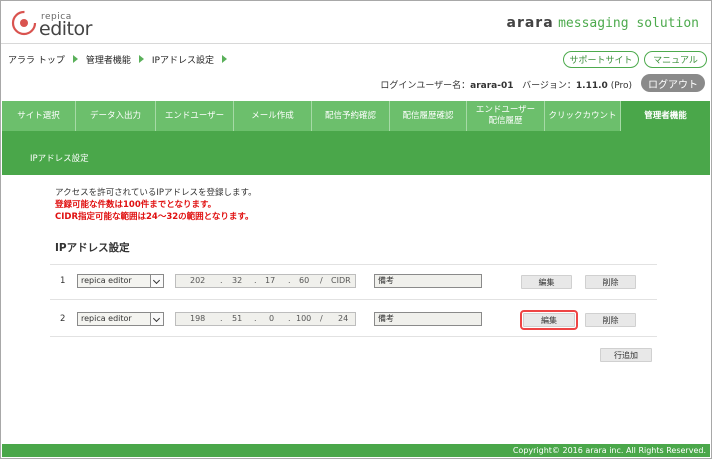 The height and width of the screenshot is (459, 712). What do you see at coordinates (591, 86) in the screenshot?
I see `version-number: 1.11.0` at bounding box center [591, 86].